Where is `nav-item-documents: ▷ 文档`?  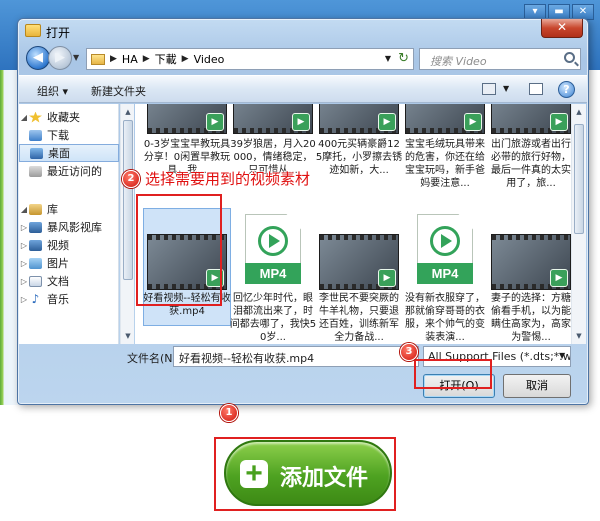
nav-item-documents: ▷ 文档 is located at coordinates (69, 281).